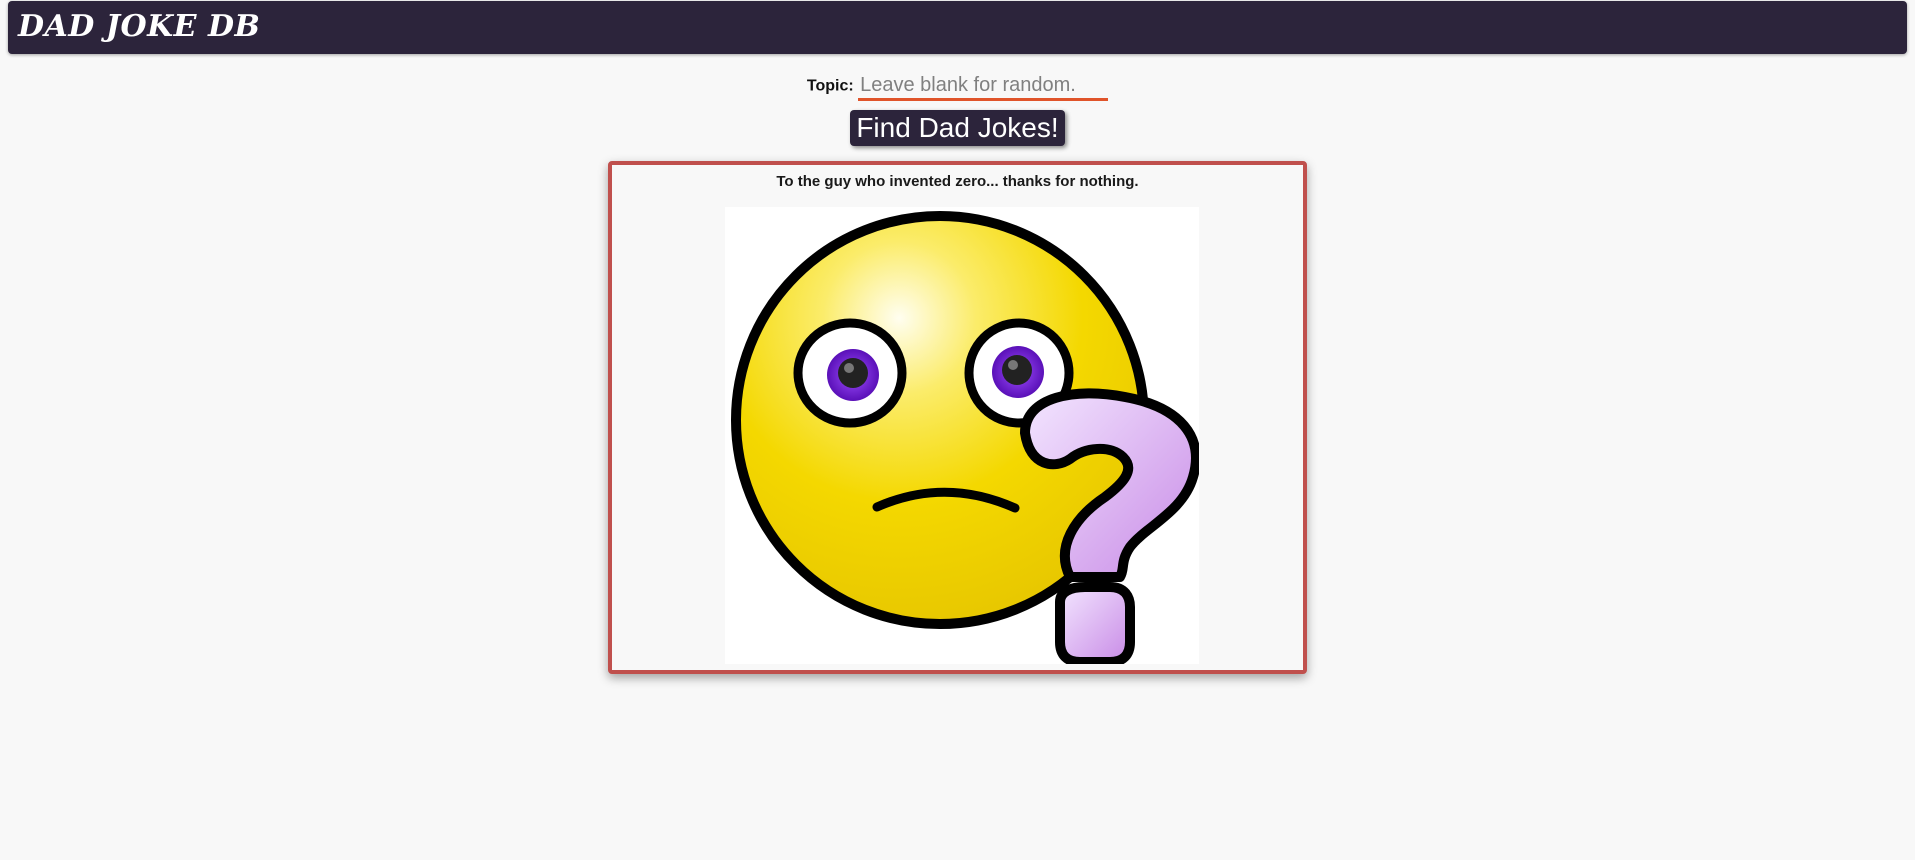 This screenshot has height=860, width=1915. I want to click on topic-search-row: Topic:, so click(957, 86).